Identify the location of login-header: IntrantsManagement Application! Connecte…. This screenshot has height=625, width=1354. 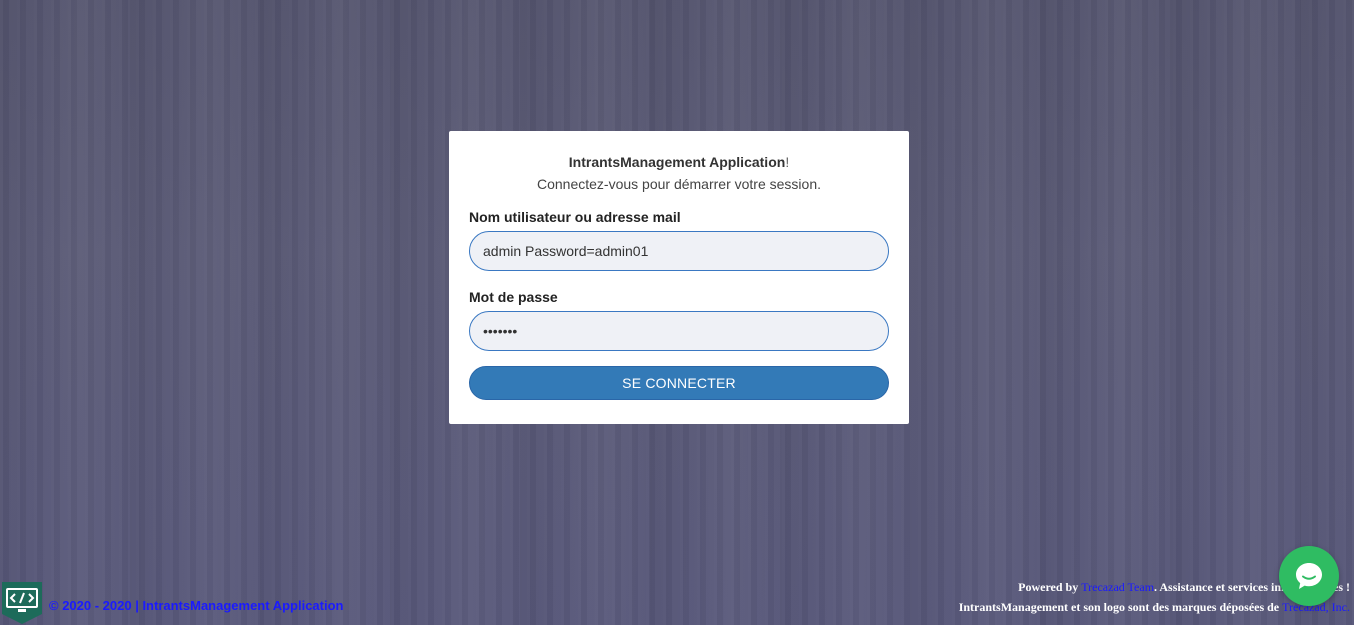
(679, 173).